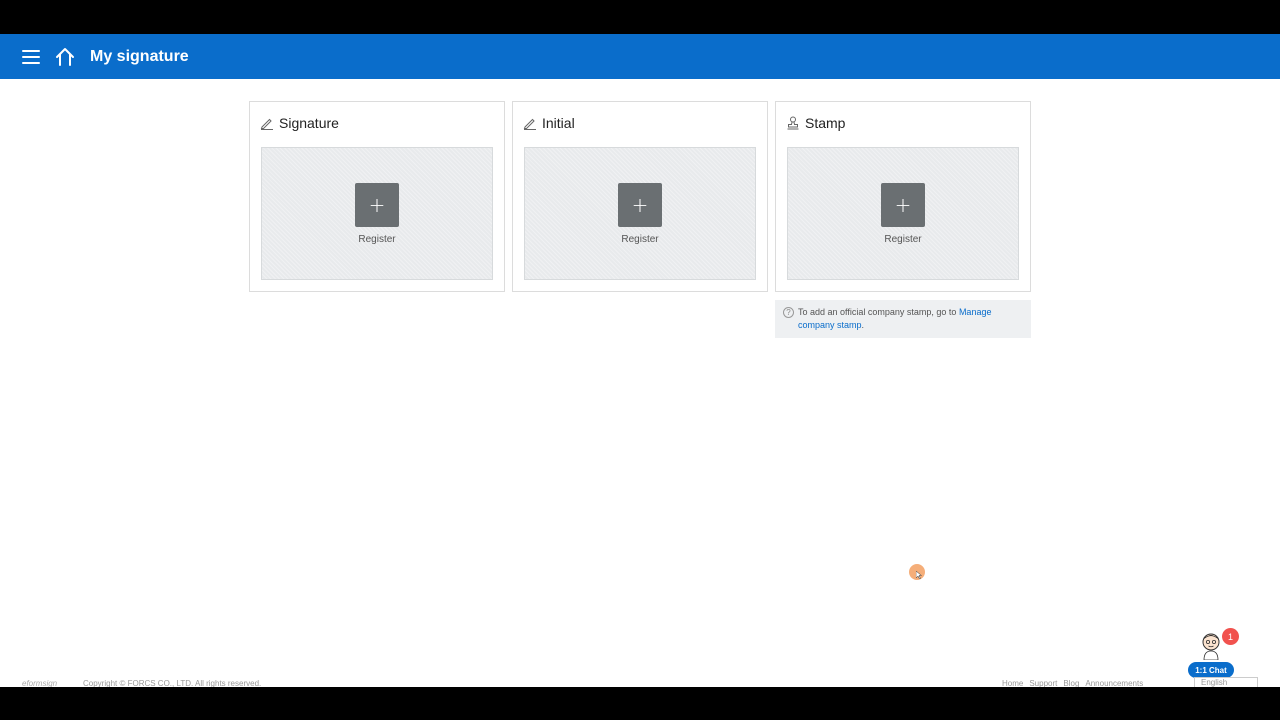  I want to click on add-initial-button: +, so click(640, 205).